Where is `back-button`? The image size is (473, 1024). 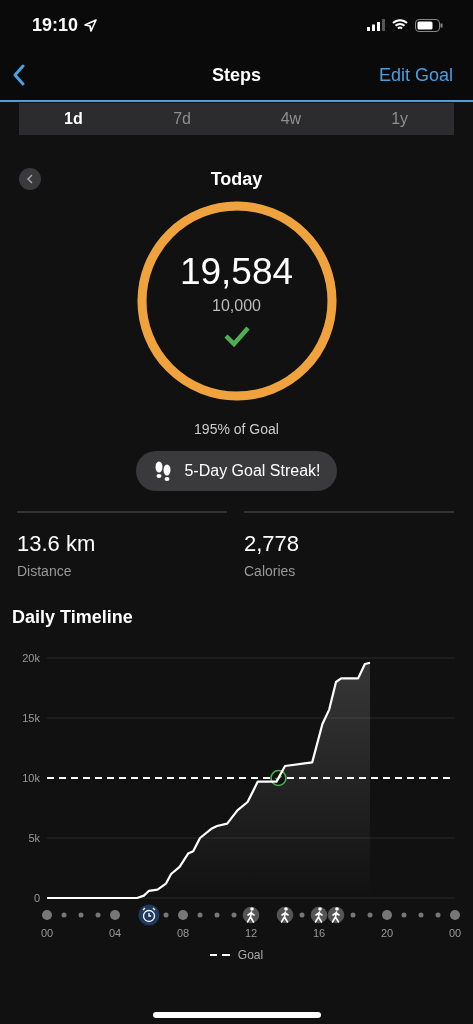
back-button is located at coordinates (19, 75).